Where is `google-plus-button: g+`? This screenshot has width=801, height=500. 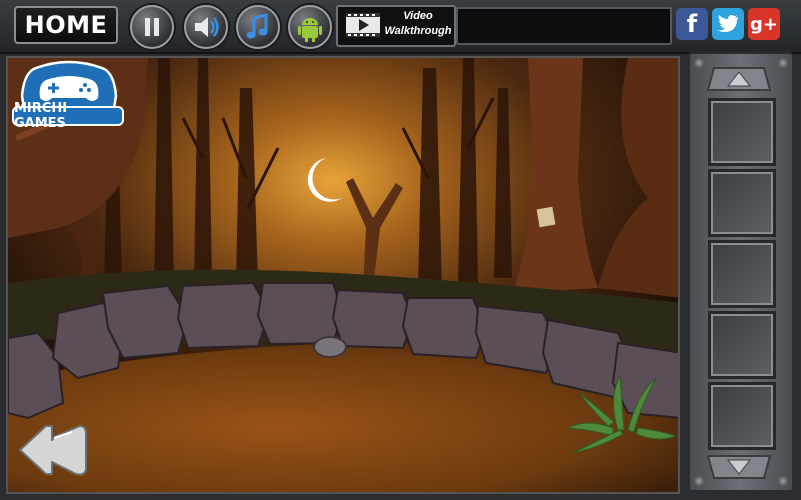 google-plus-button: g+ is located at coordinates (764, 24).